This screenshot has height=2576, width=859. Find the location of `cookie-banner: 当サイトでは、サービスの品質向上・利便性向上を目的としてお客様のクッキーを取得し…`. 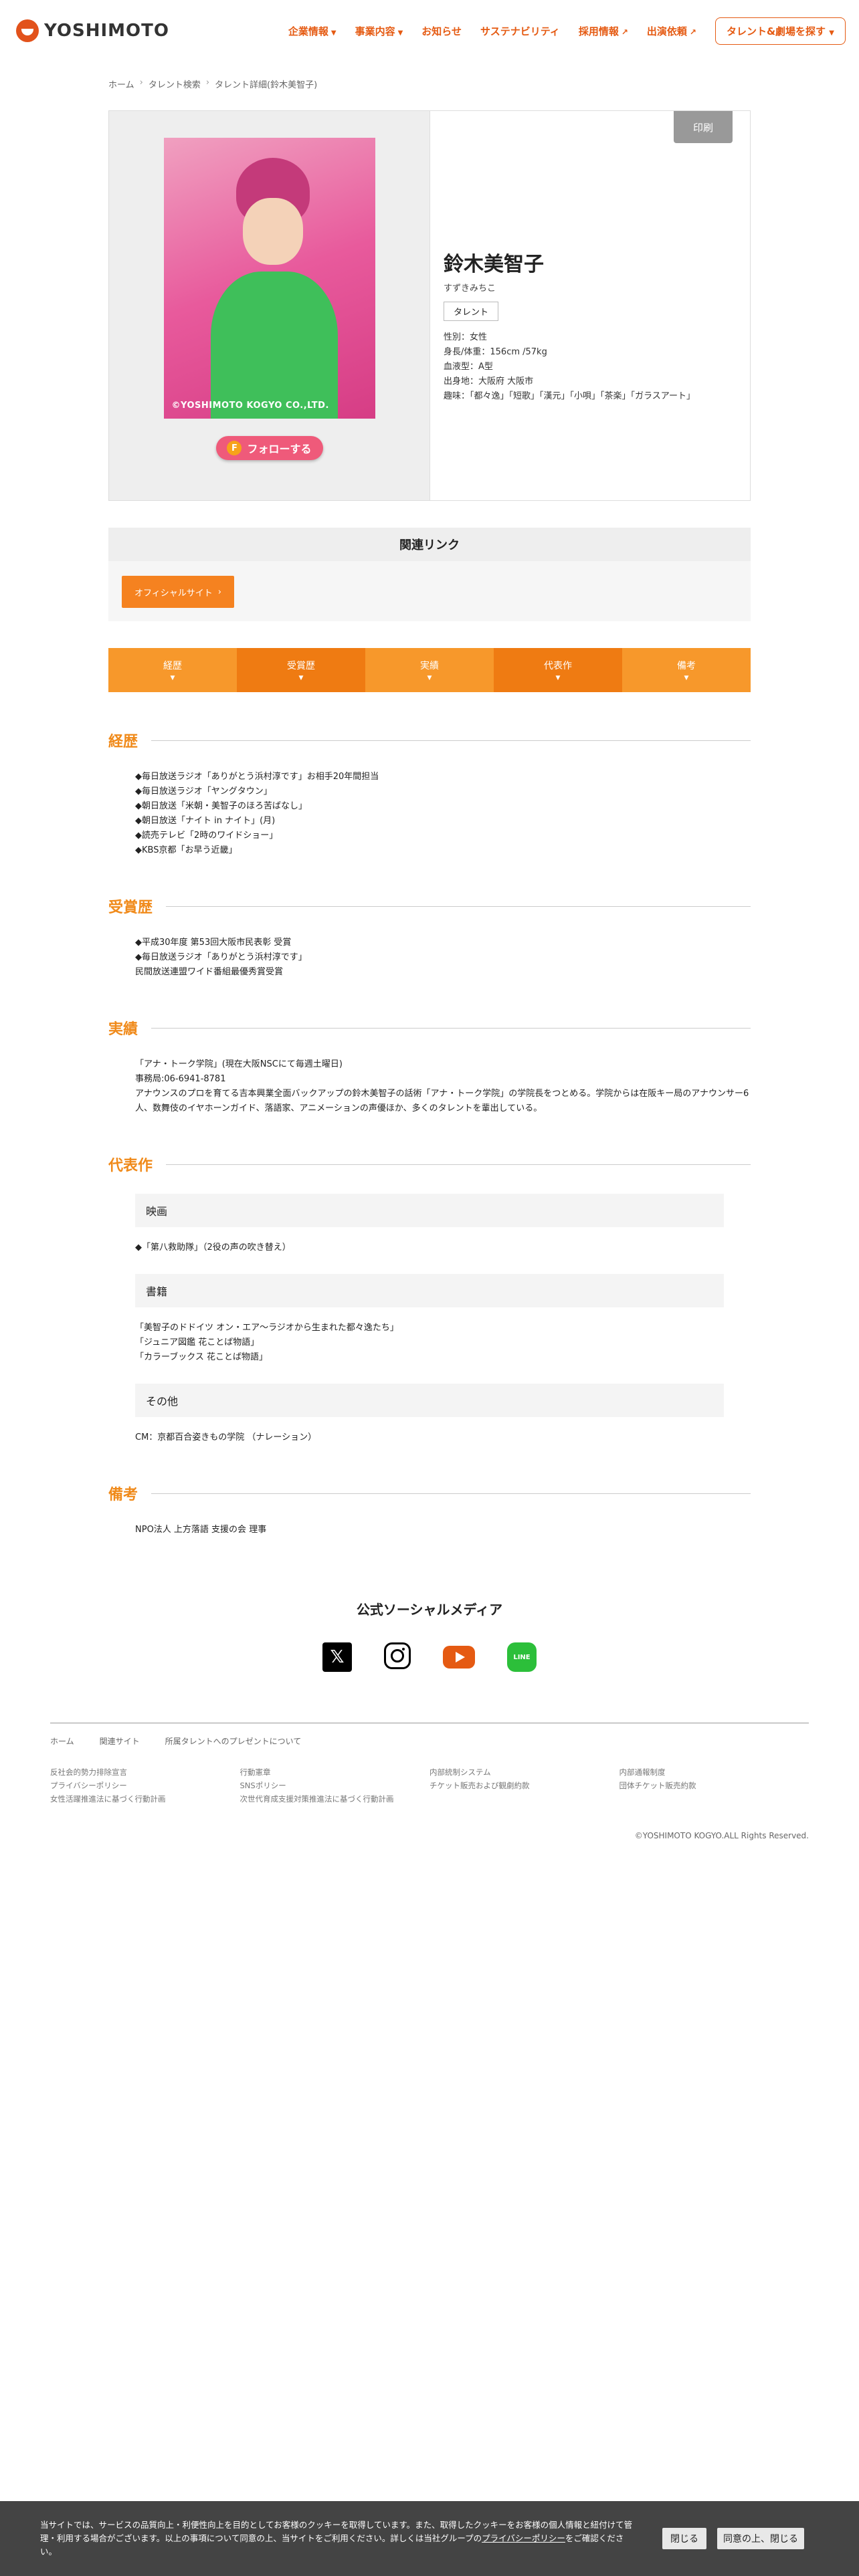

cookie-banner: 当サイトでは、サービスの品質向上・利便性向上を目的としてお客様のクッキーを取得し… is located at coordinates (429, 2538).